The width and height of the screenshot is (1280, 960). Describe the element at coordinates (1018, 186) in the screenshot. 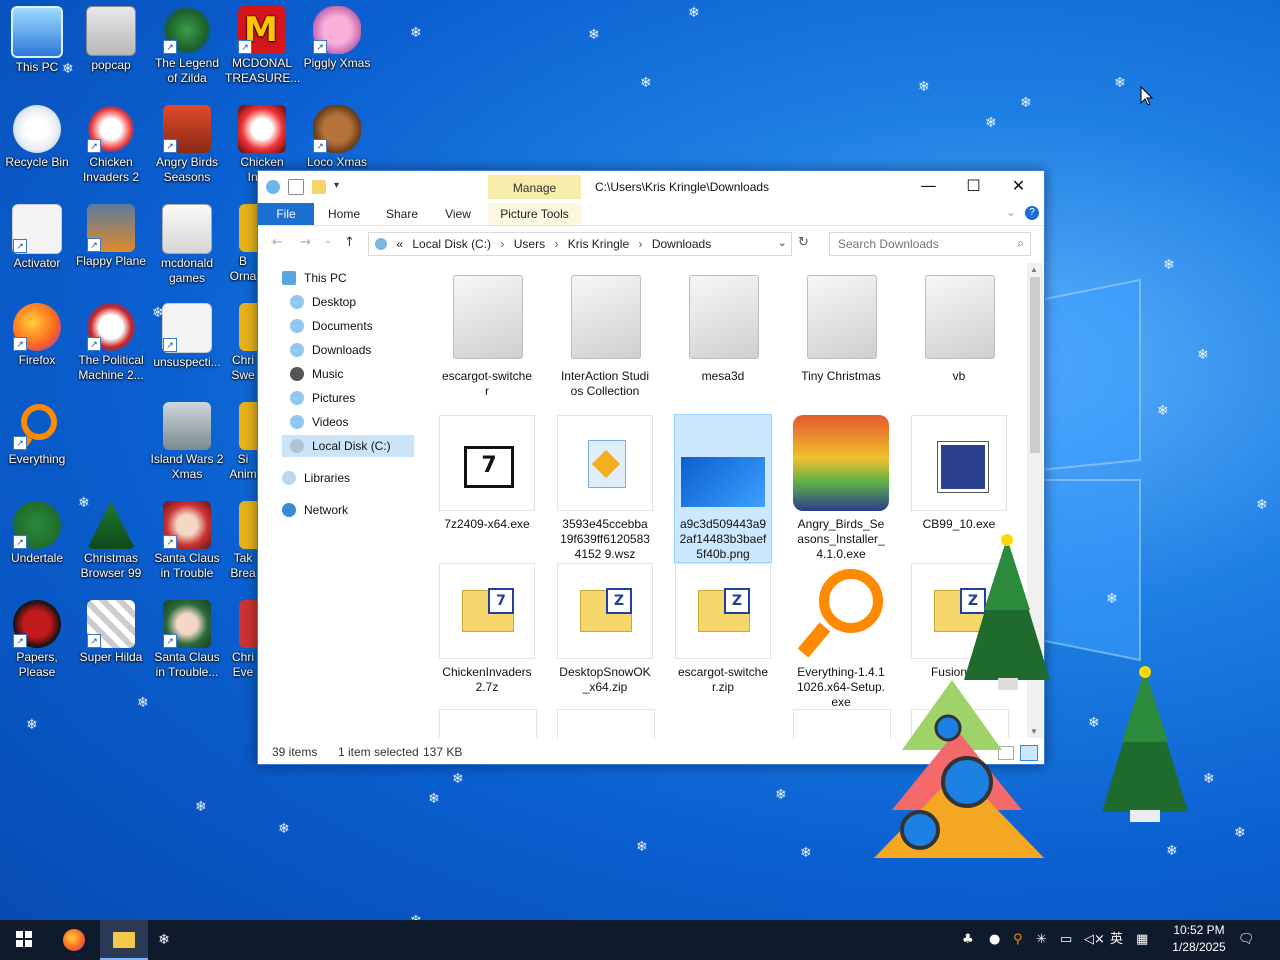

I see `close-button: ✕` at that location.